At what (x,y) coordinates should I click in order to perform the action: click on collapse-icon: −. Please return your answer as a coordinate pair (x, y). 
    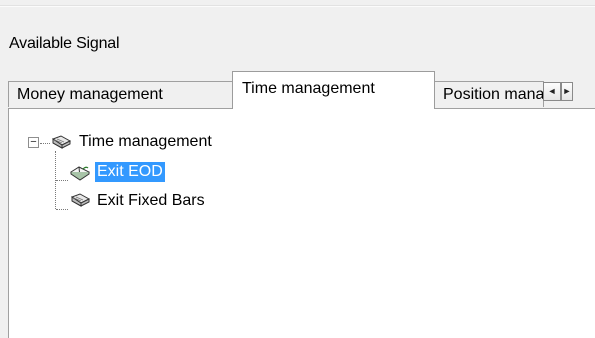
    Looking at the image, I should click on (33, 142).